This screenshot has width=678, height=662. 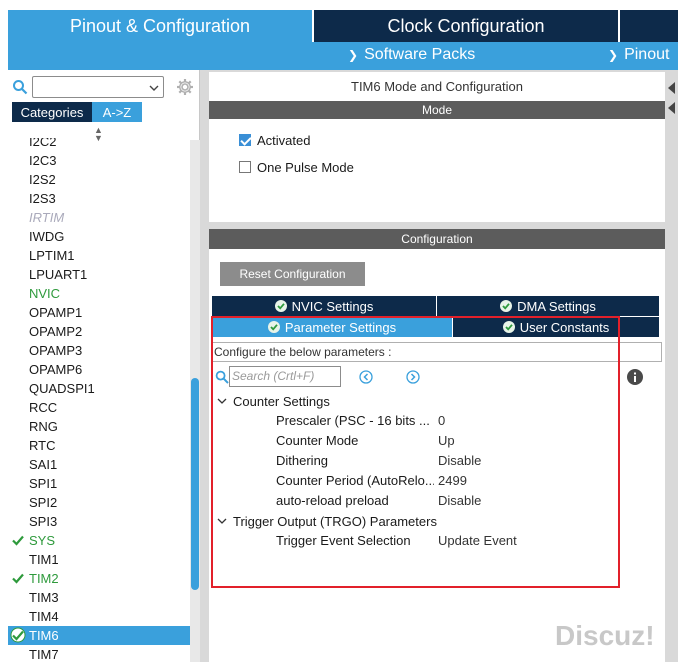 I want to click on search-next-icon, so click(x=413, y=377).